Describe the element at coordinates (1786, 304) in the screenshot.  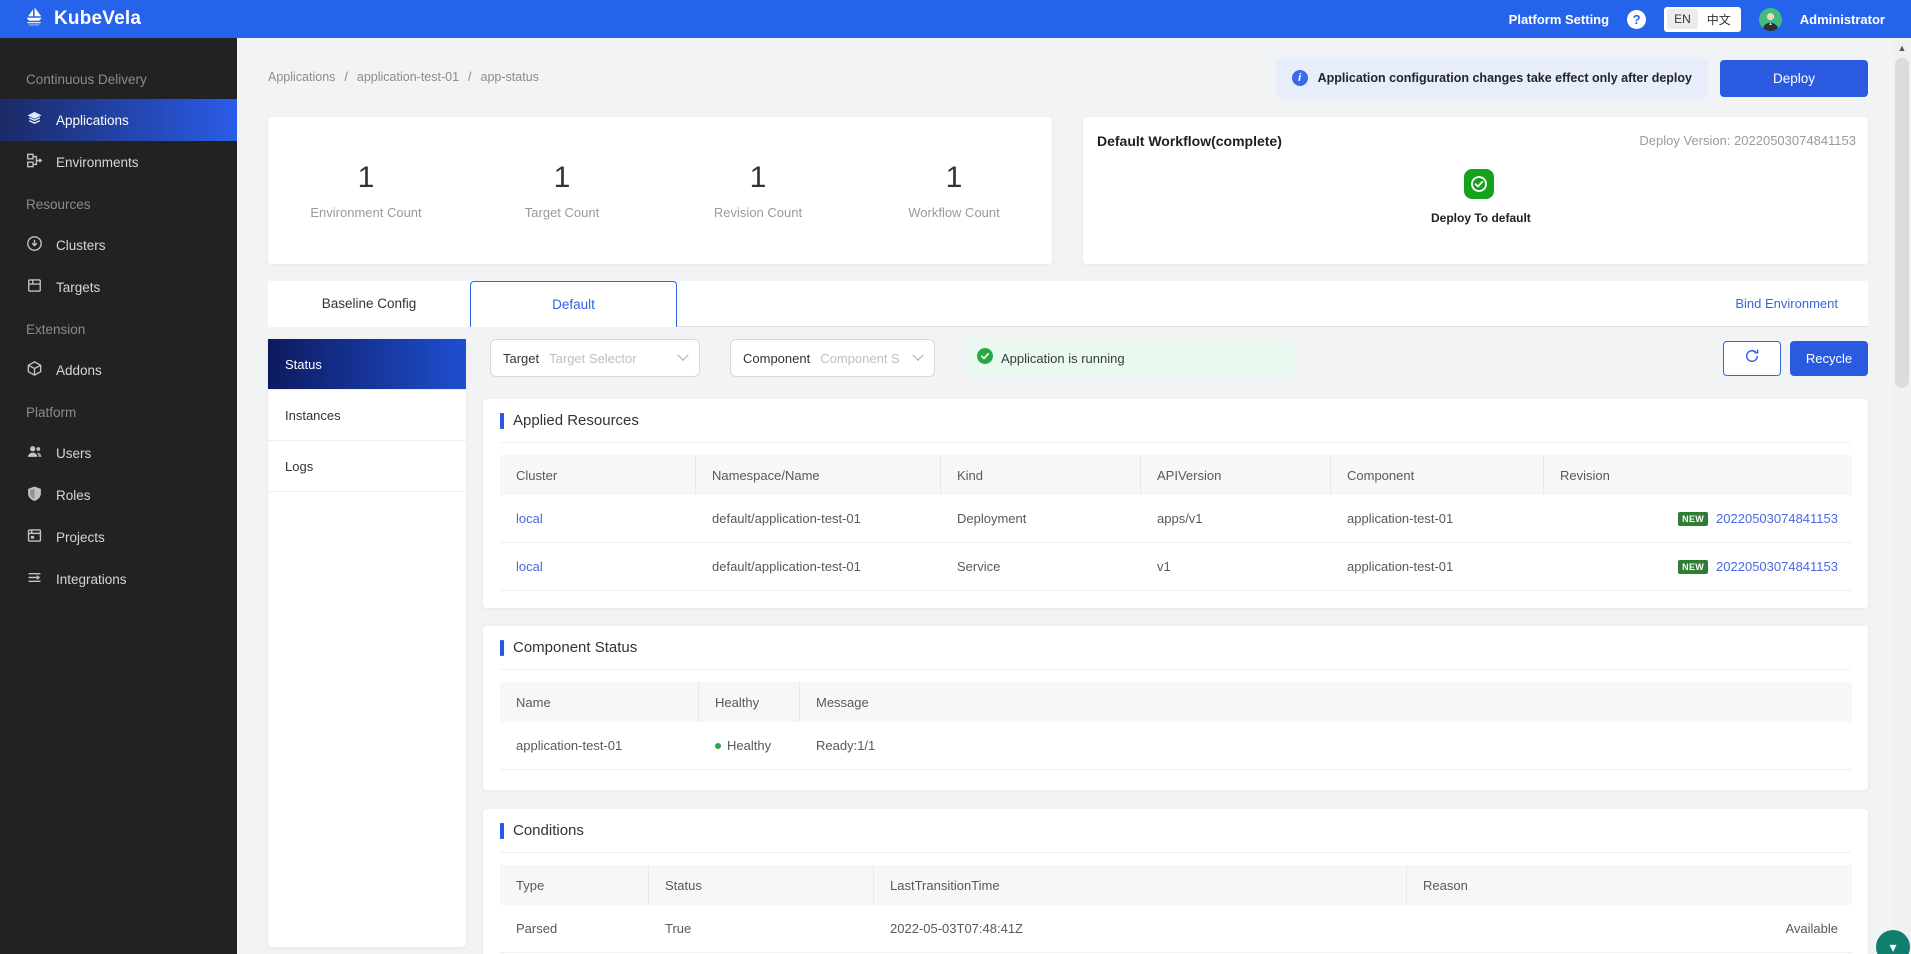
I see `bind-environment-link: Bind Environment` at that location.